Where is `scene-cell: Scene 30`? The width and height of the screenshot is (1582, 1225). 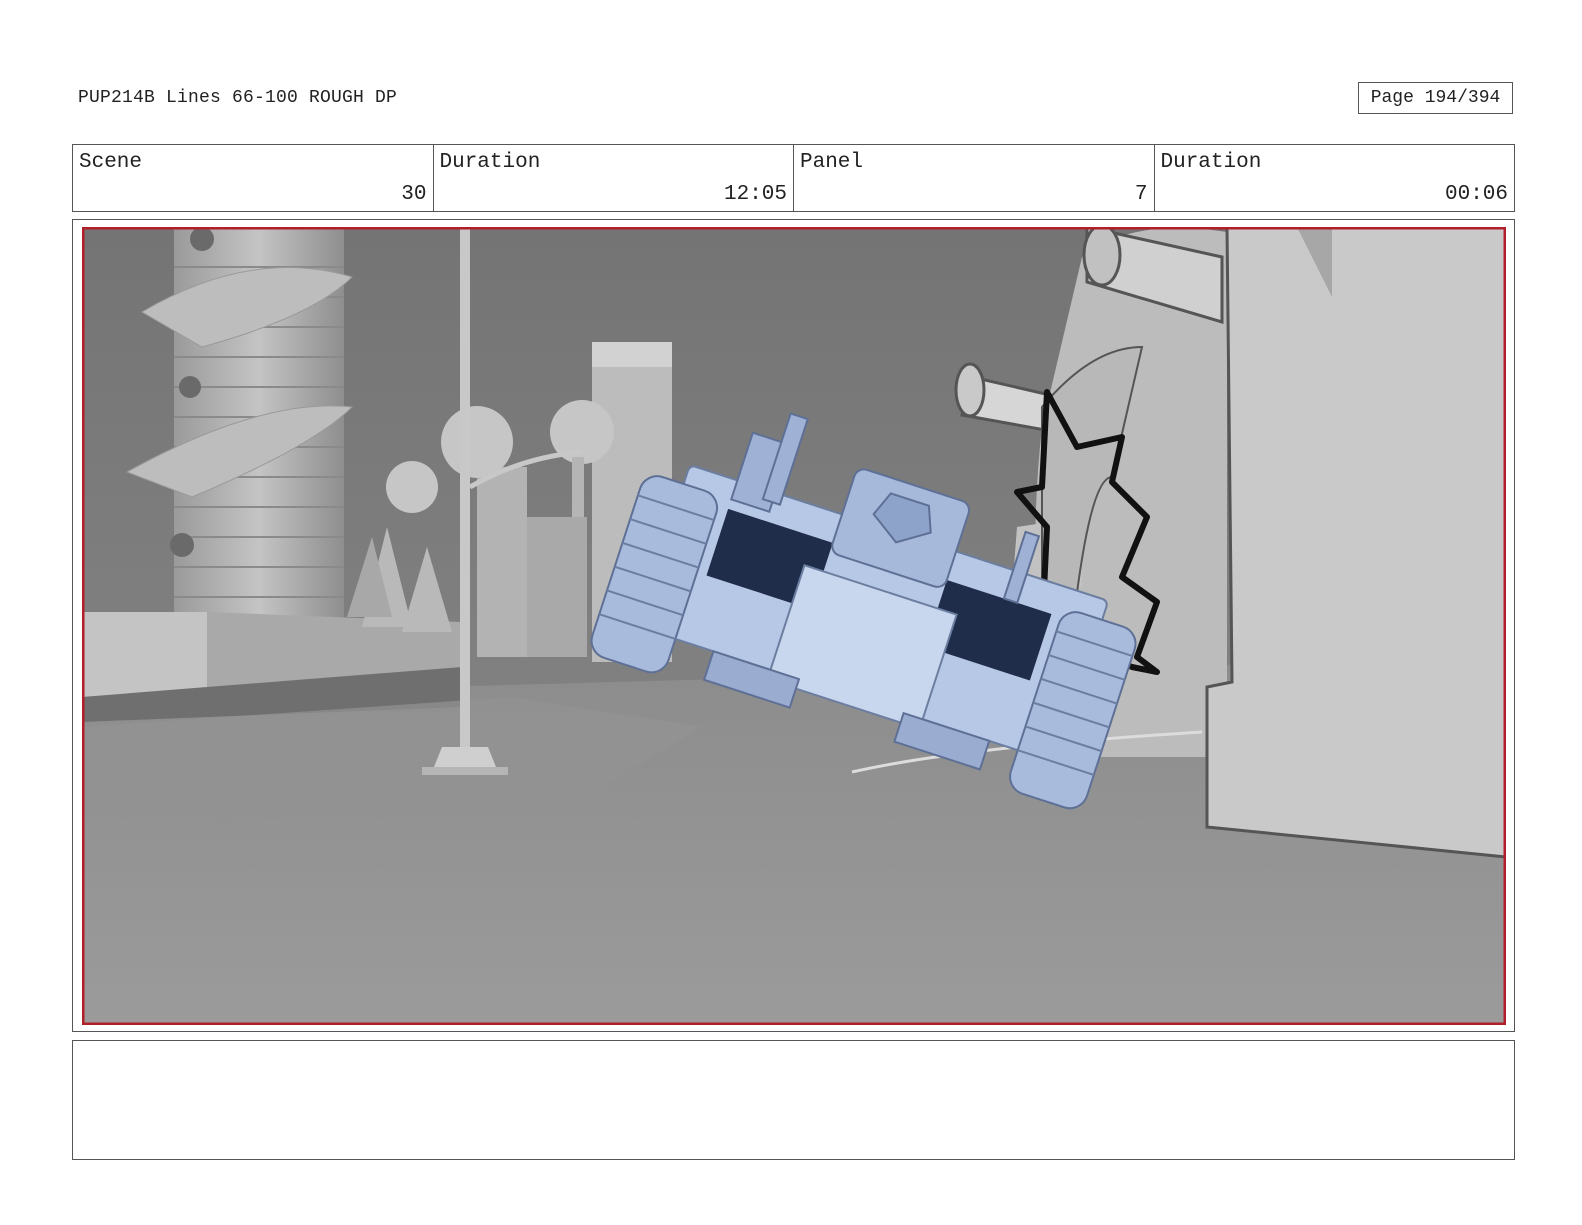 scene-cell: Scene 30 is located at coordinates (253, 178).